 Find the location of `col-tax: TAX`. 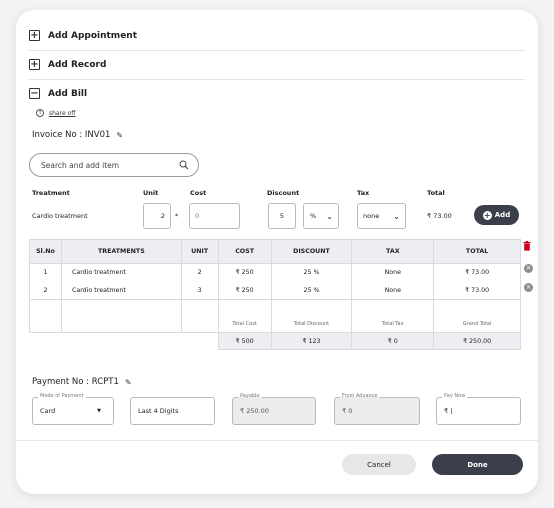

col-tax: TAX is located at coordinates (393, 251).